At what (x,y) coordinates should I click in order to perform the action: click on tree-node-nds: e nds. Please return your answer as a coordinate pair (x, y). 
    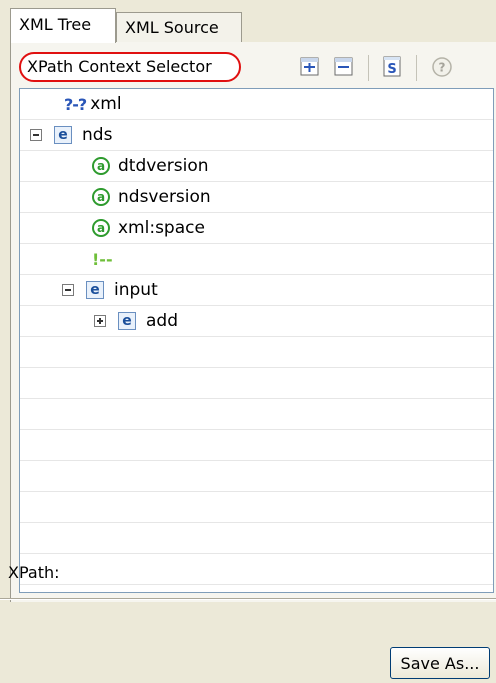
    Looking at the image, I should click on (71, 135).